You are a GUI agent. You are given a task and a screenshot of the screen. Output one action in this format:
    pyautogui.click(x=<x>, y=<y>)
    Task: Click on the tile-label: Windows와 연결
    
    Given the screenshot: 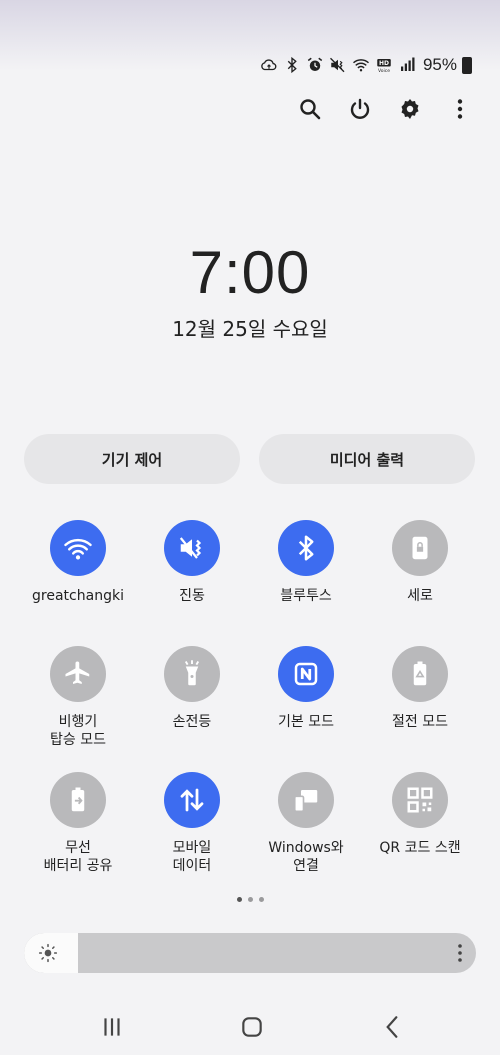 What is the action you would take?
    pyautogui.click(x=306, y=857)
    